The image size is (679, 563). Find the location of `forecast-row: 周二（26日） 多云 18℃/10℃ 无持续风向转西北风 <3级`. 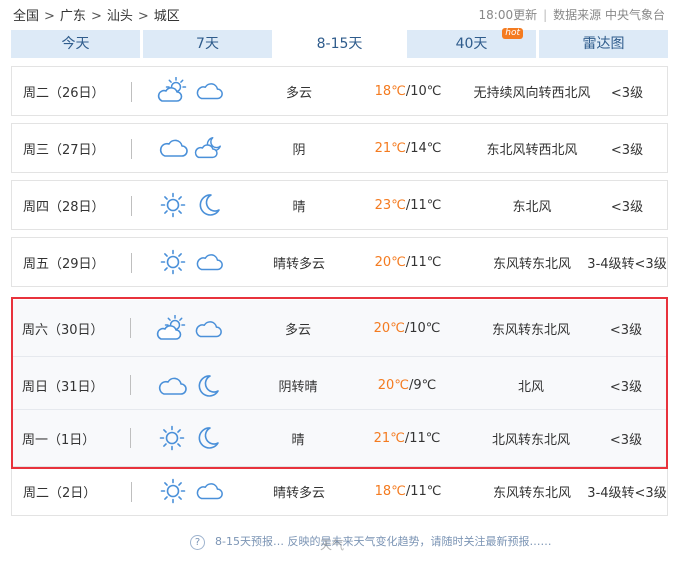

forecast-row: 周二（26日） 多云 18℃/10℃ 无持续风向转西北风 <3级 is located at coordinates (339, 91).